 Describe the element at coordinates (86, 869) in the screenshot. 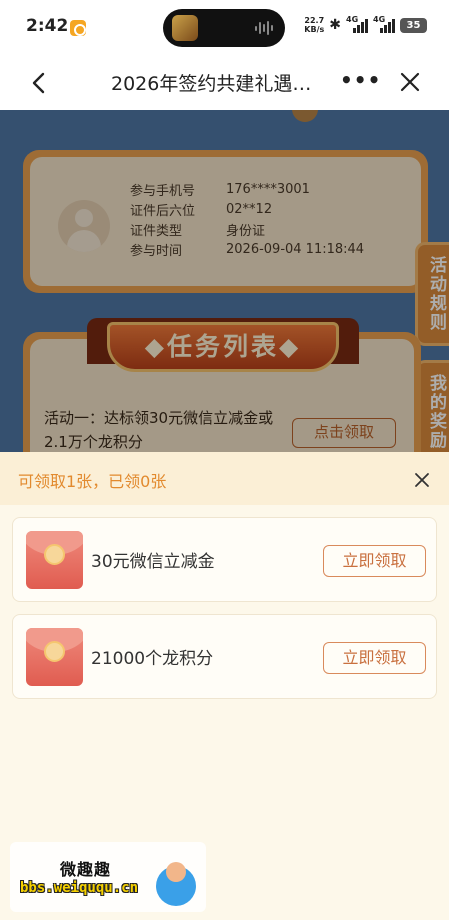

I see `watermark-name: 微趣趣` at that location.